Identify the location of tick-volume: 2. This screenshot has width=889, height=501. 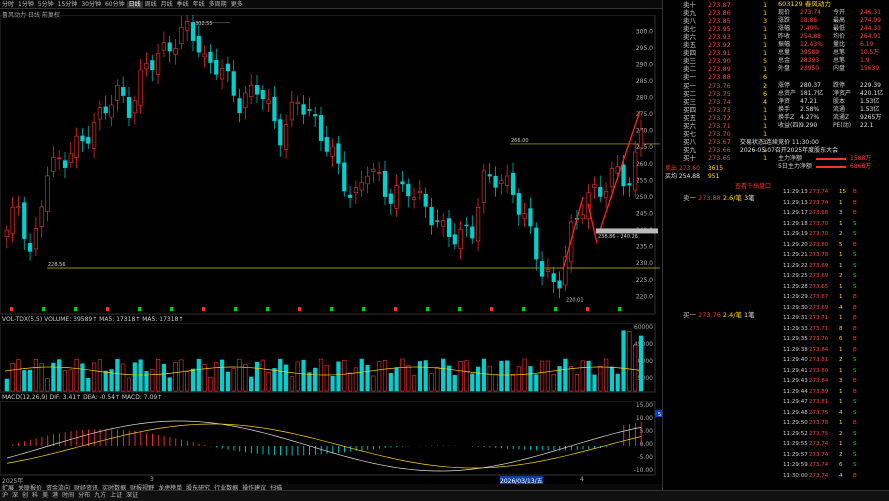
(841, 433).